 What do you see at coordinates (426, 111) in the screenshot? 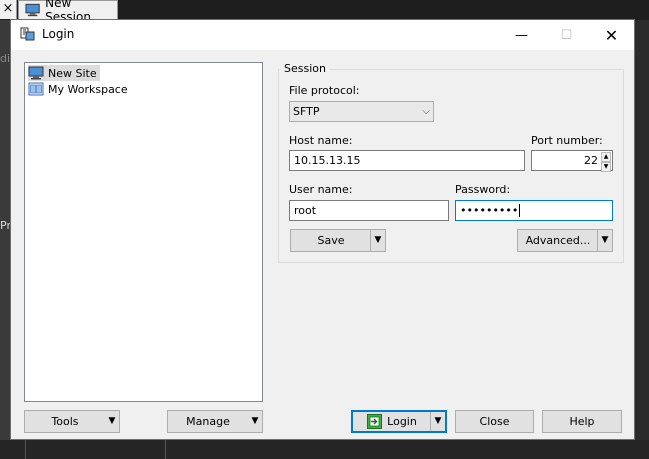
I see `chevron-down-icon: ⌵` at bounding box center [426, 111].